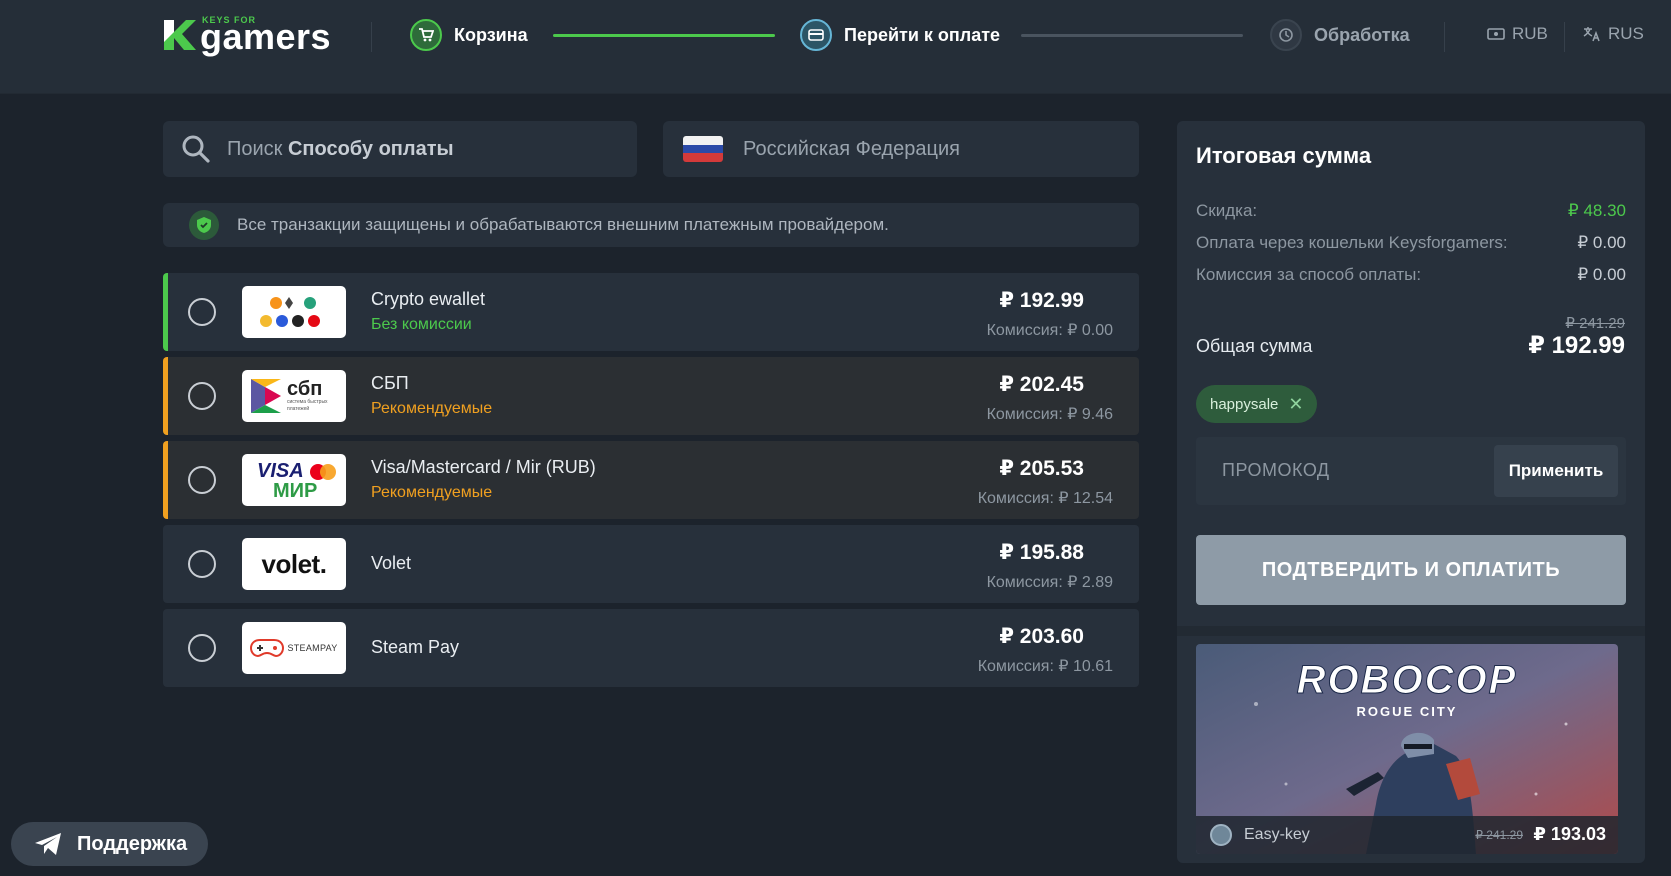  I want to click on logo-mark-icon, so click(180, 35).